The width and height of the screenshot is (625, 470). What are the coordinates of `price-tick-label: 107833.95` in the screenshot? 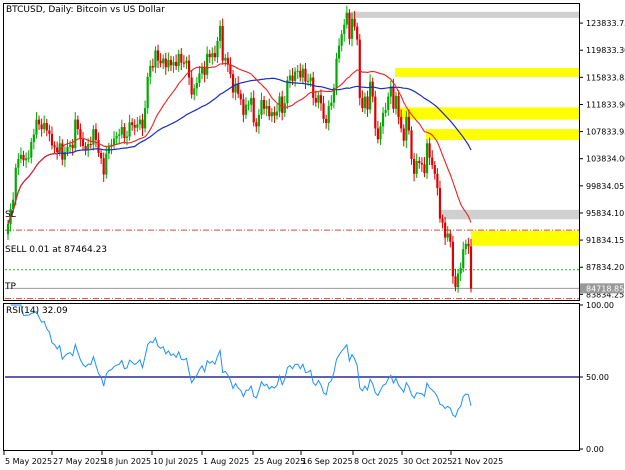 It's located at (605, 132).